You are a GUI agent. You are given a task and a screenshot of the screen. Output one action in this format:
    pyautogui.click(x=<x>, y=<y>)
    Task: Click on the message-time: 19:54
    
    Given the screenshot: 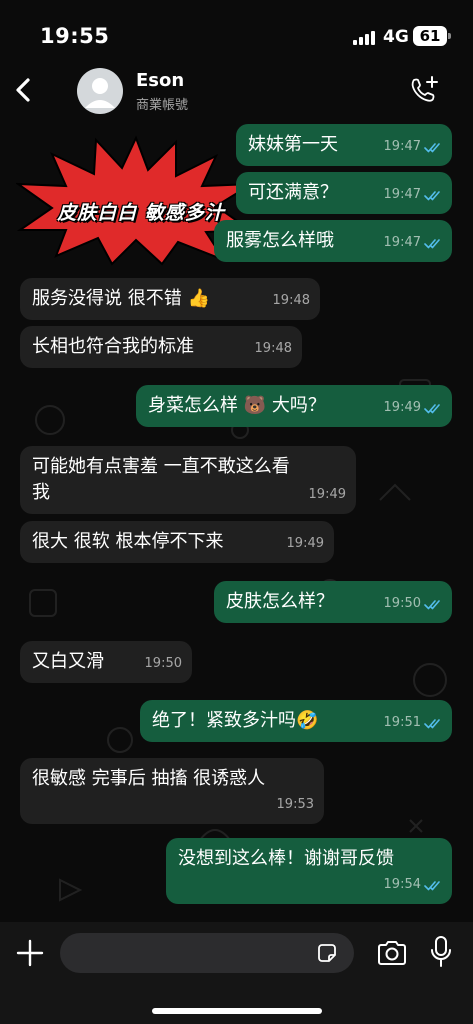 What is the action you would take?
    pyautogui.click(x=402, y=884)
    